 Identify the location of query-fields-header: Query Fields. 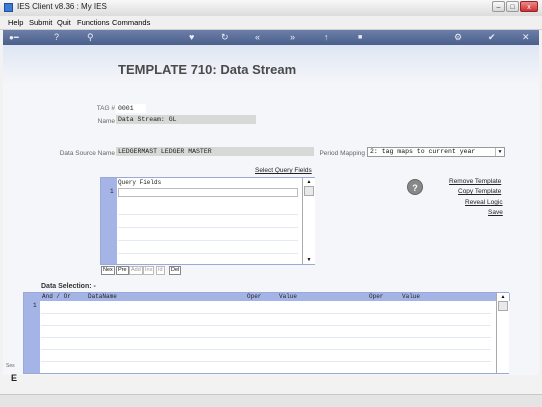
(140, 182).